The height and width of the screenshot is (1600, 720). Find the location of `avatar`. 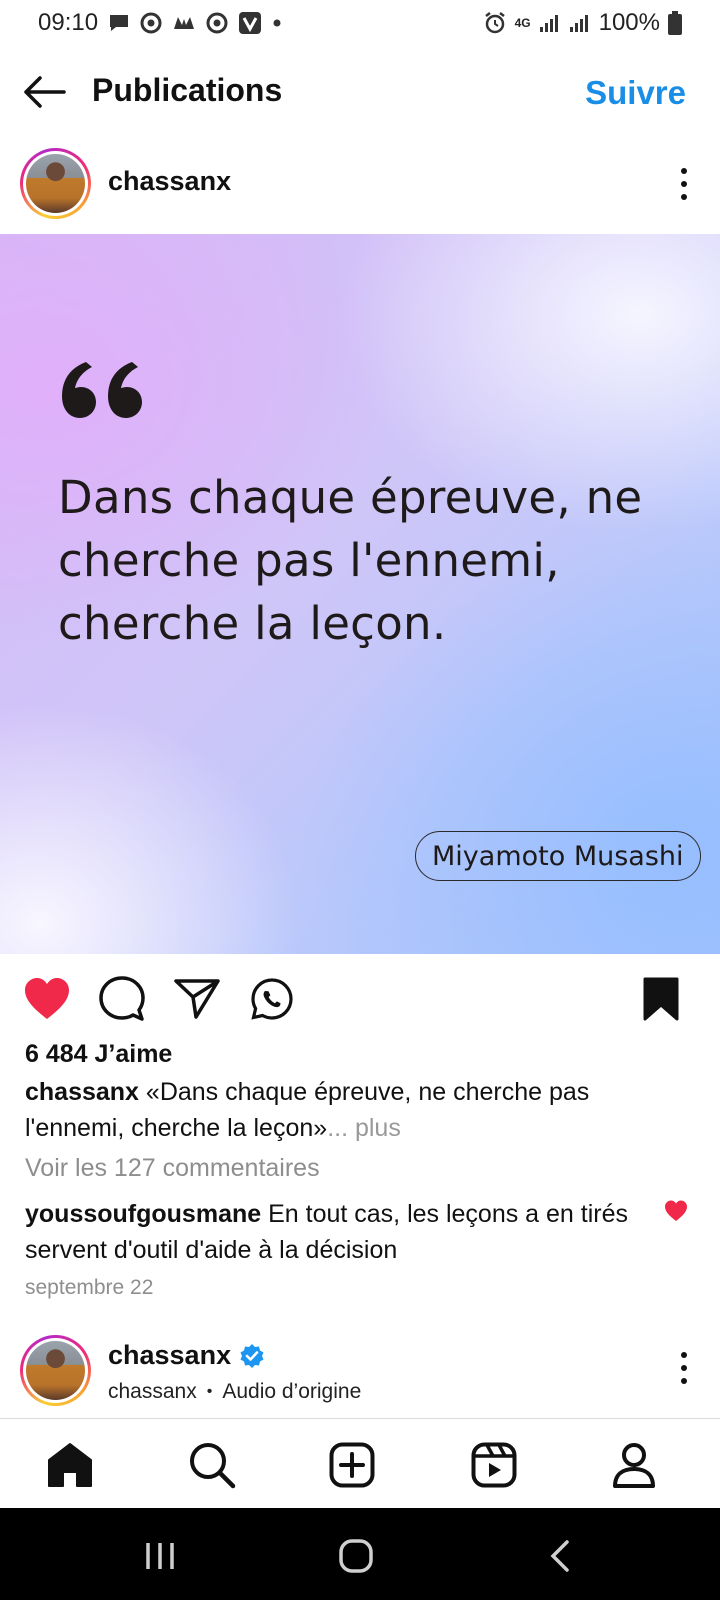

avatar is located at coordinates (55, 183).